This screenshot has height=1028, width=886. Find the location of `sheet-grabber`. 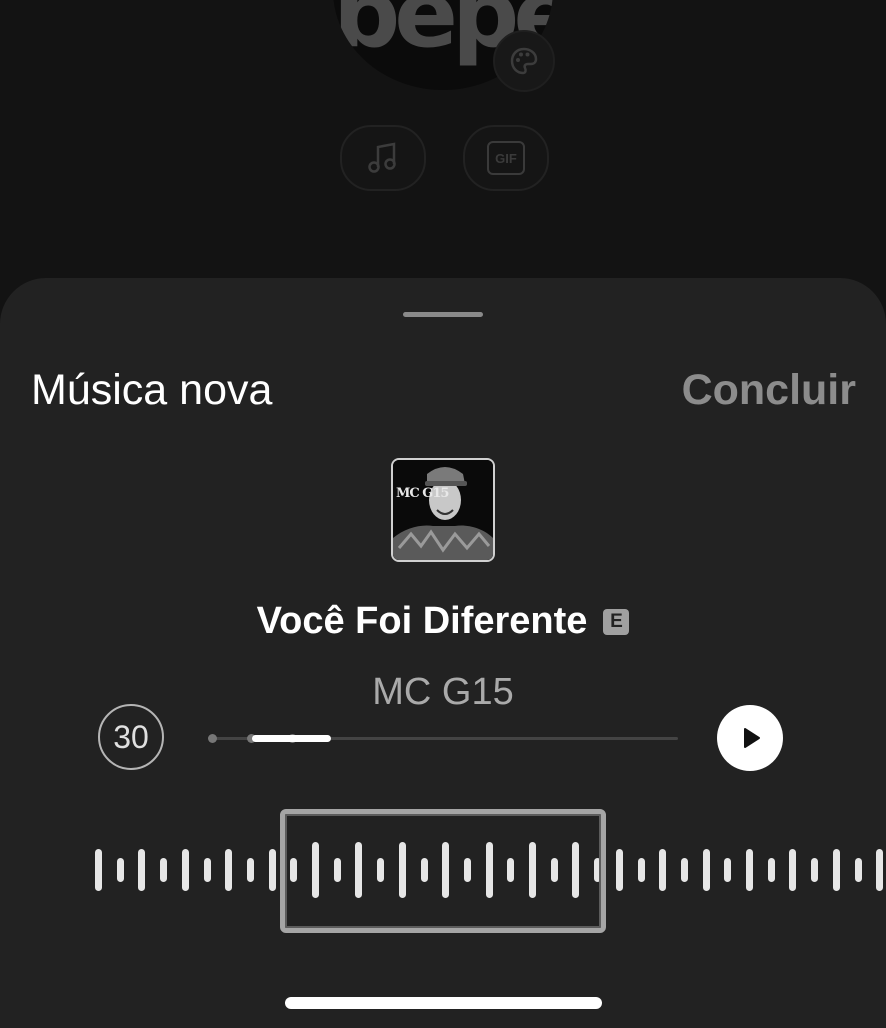

sheet-grabber is located at coordinates (443, 314).